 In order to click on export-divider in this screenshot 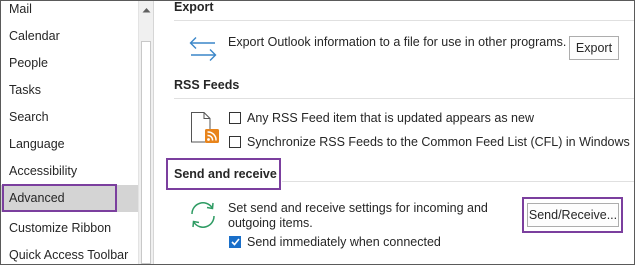, I will do `click(404, 20)`.